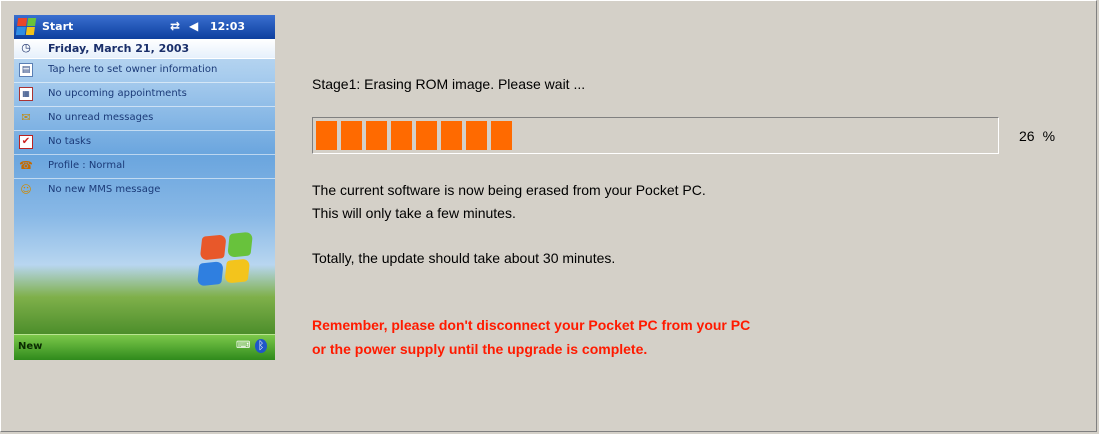  What do you see at coordinates (104, 189) in the screenshot?
I see `today-mms-label: No new MMS message` at bounding box center [104, 189].